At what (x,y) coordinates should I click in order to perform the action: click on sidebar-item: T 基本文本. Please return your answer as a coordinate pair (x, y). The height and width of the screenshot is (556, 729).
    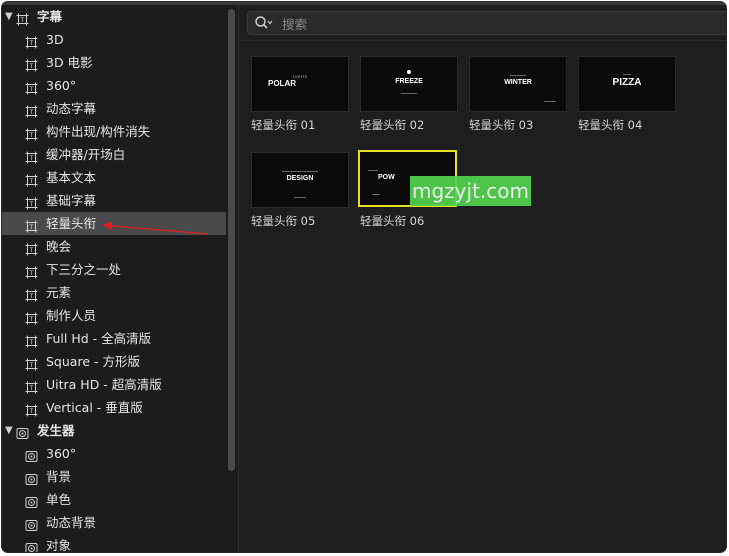
    Looking at the image, I should click on (114, 177).